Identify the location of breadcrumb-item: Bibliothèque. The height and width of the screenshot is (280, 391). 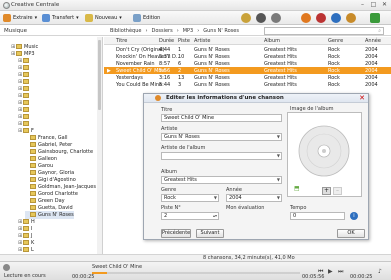
(125, 31).